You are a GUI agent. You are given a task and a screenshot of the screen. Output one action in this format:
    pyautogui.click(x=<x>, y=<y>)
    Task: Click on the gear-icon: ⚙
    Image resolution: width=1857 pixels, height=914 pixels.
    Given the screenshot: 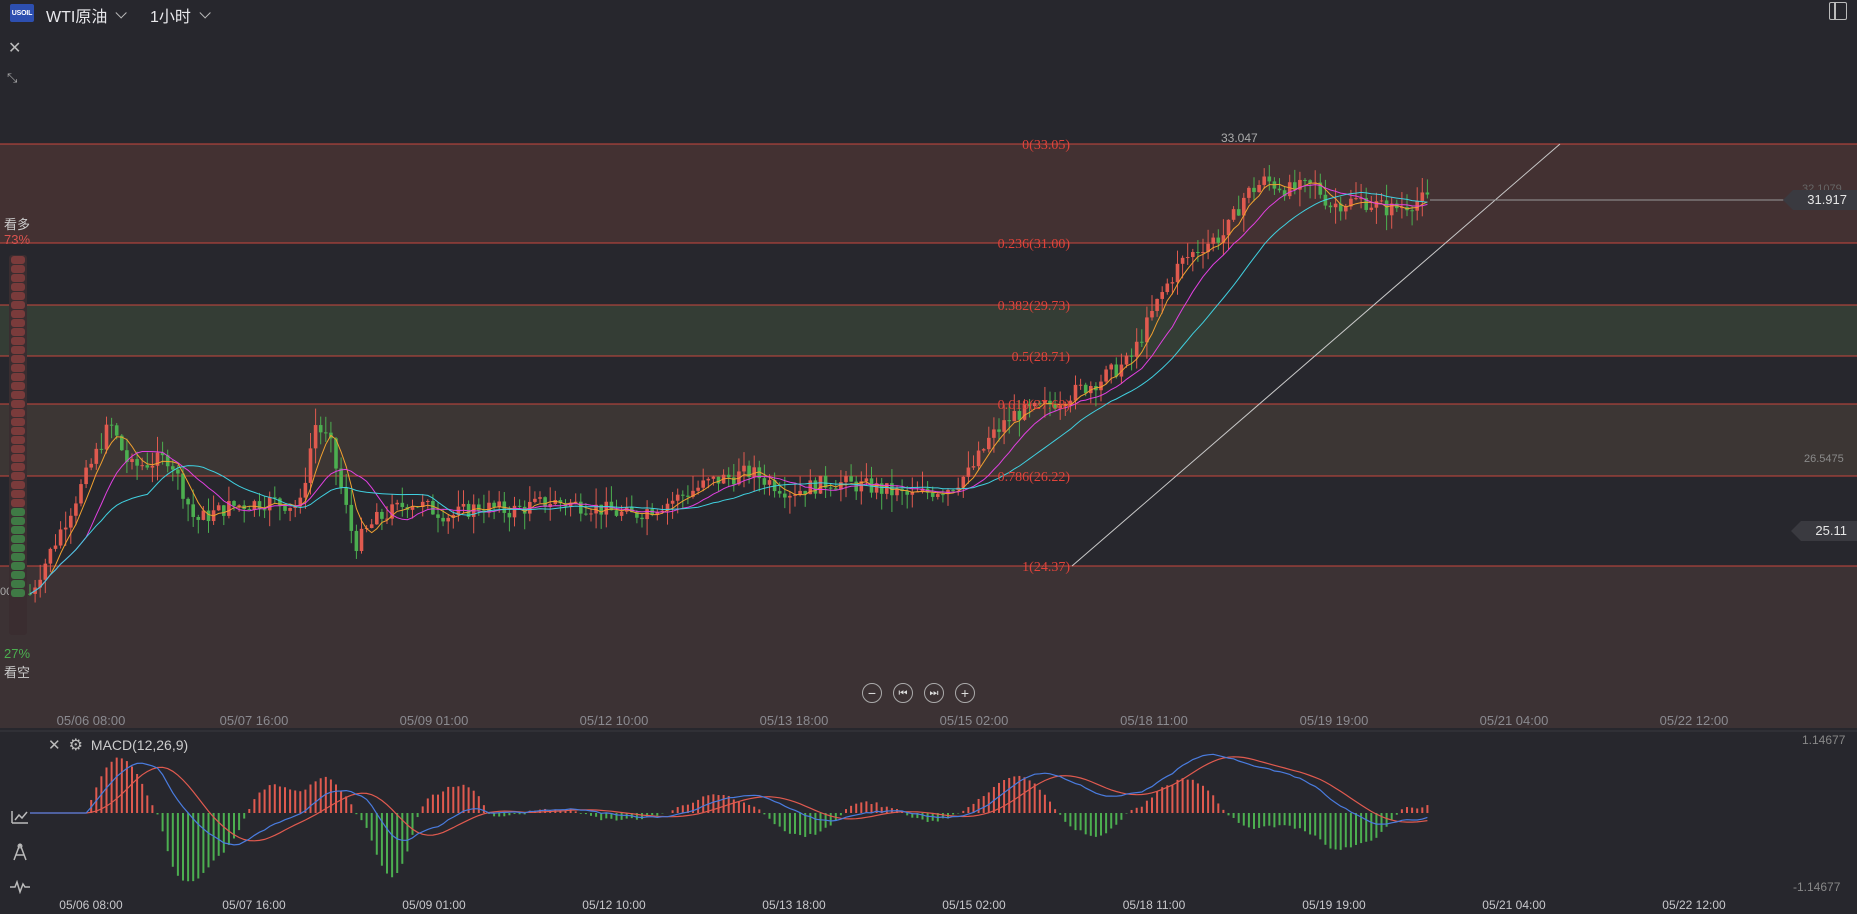 What is the action you would take?
    pyautogui.click(x=76, y=745)
    